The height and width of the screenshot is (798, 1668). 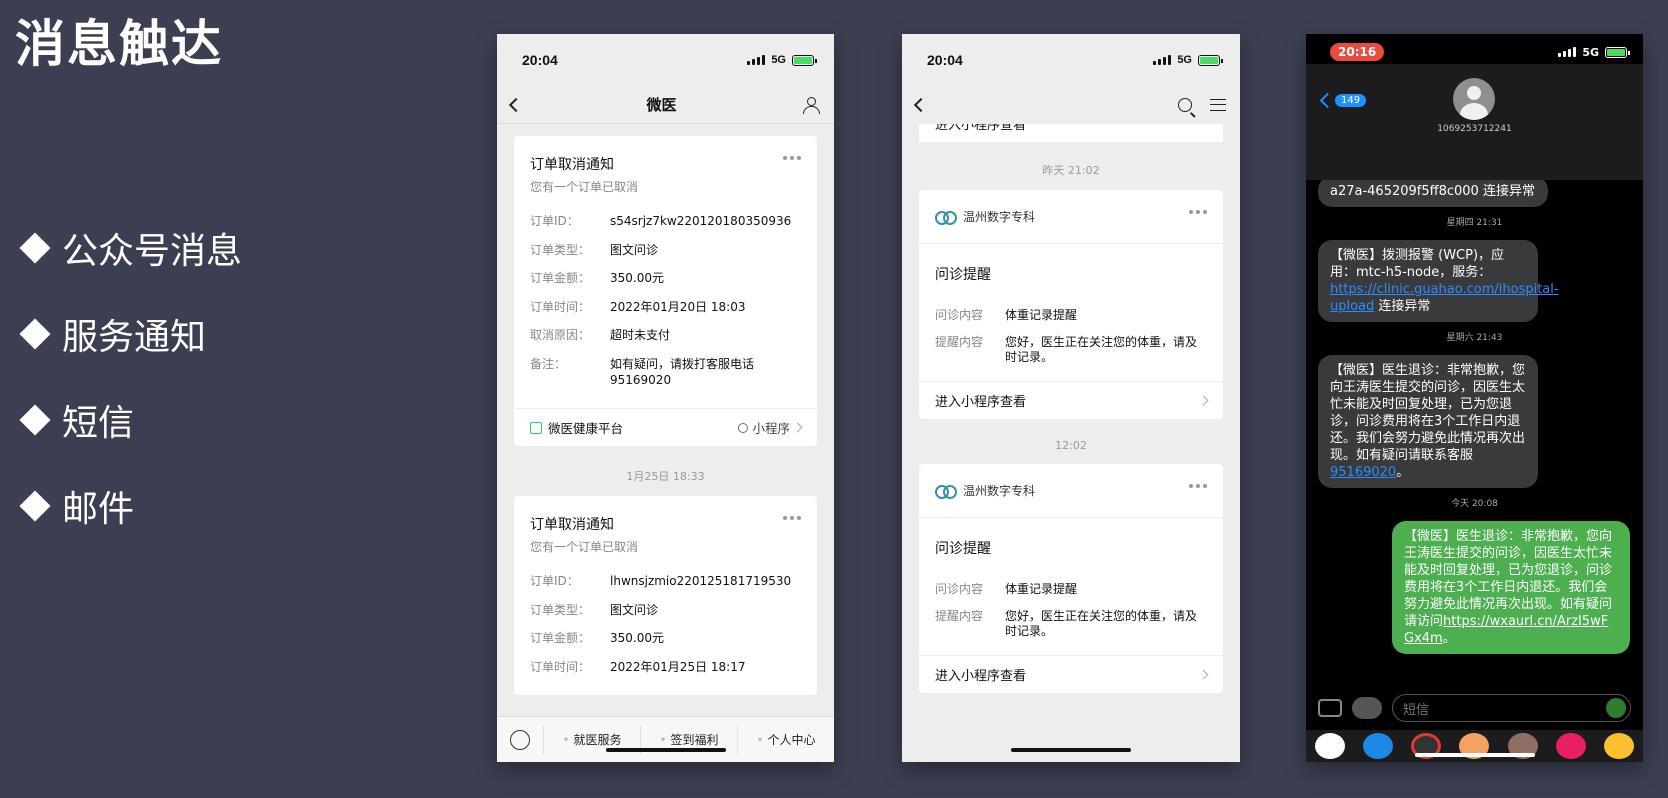 I want to click on detail-row: 问诊内容 体重记录提醒, so click(x=1071, y=589).